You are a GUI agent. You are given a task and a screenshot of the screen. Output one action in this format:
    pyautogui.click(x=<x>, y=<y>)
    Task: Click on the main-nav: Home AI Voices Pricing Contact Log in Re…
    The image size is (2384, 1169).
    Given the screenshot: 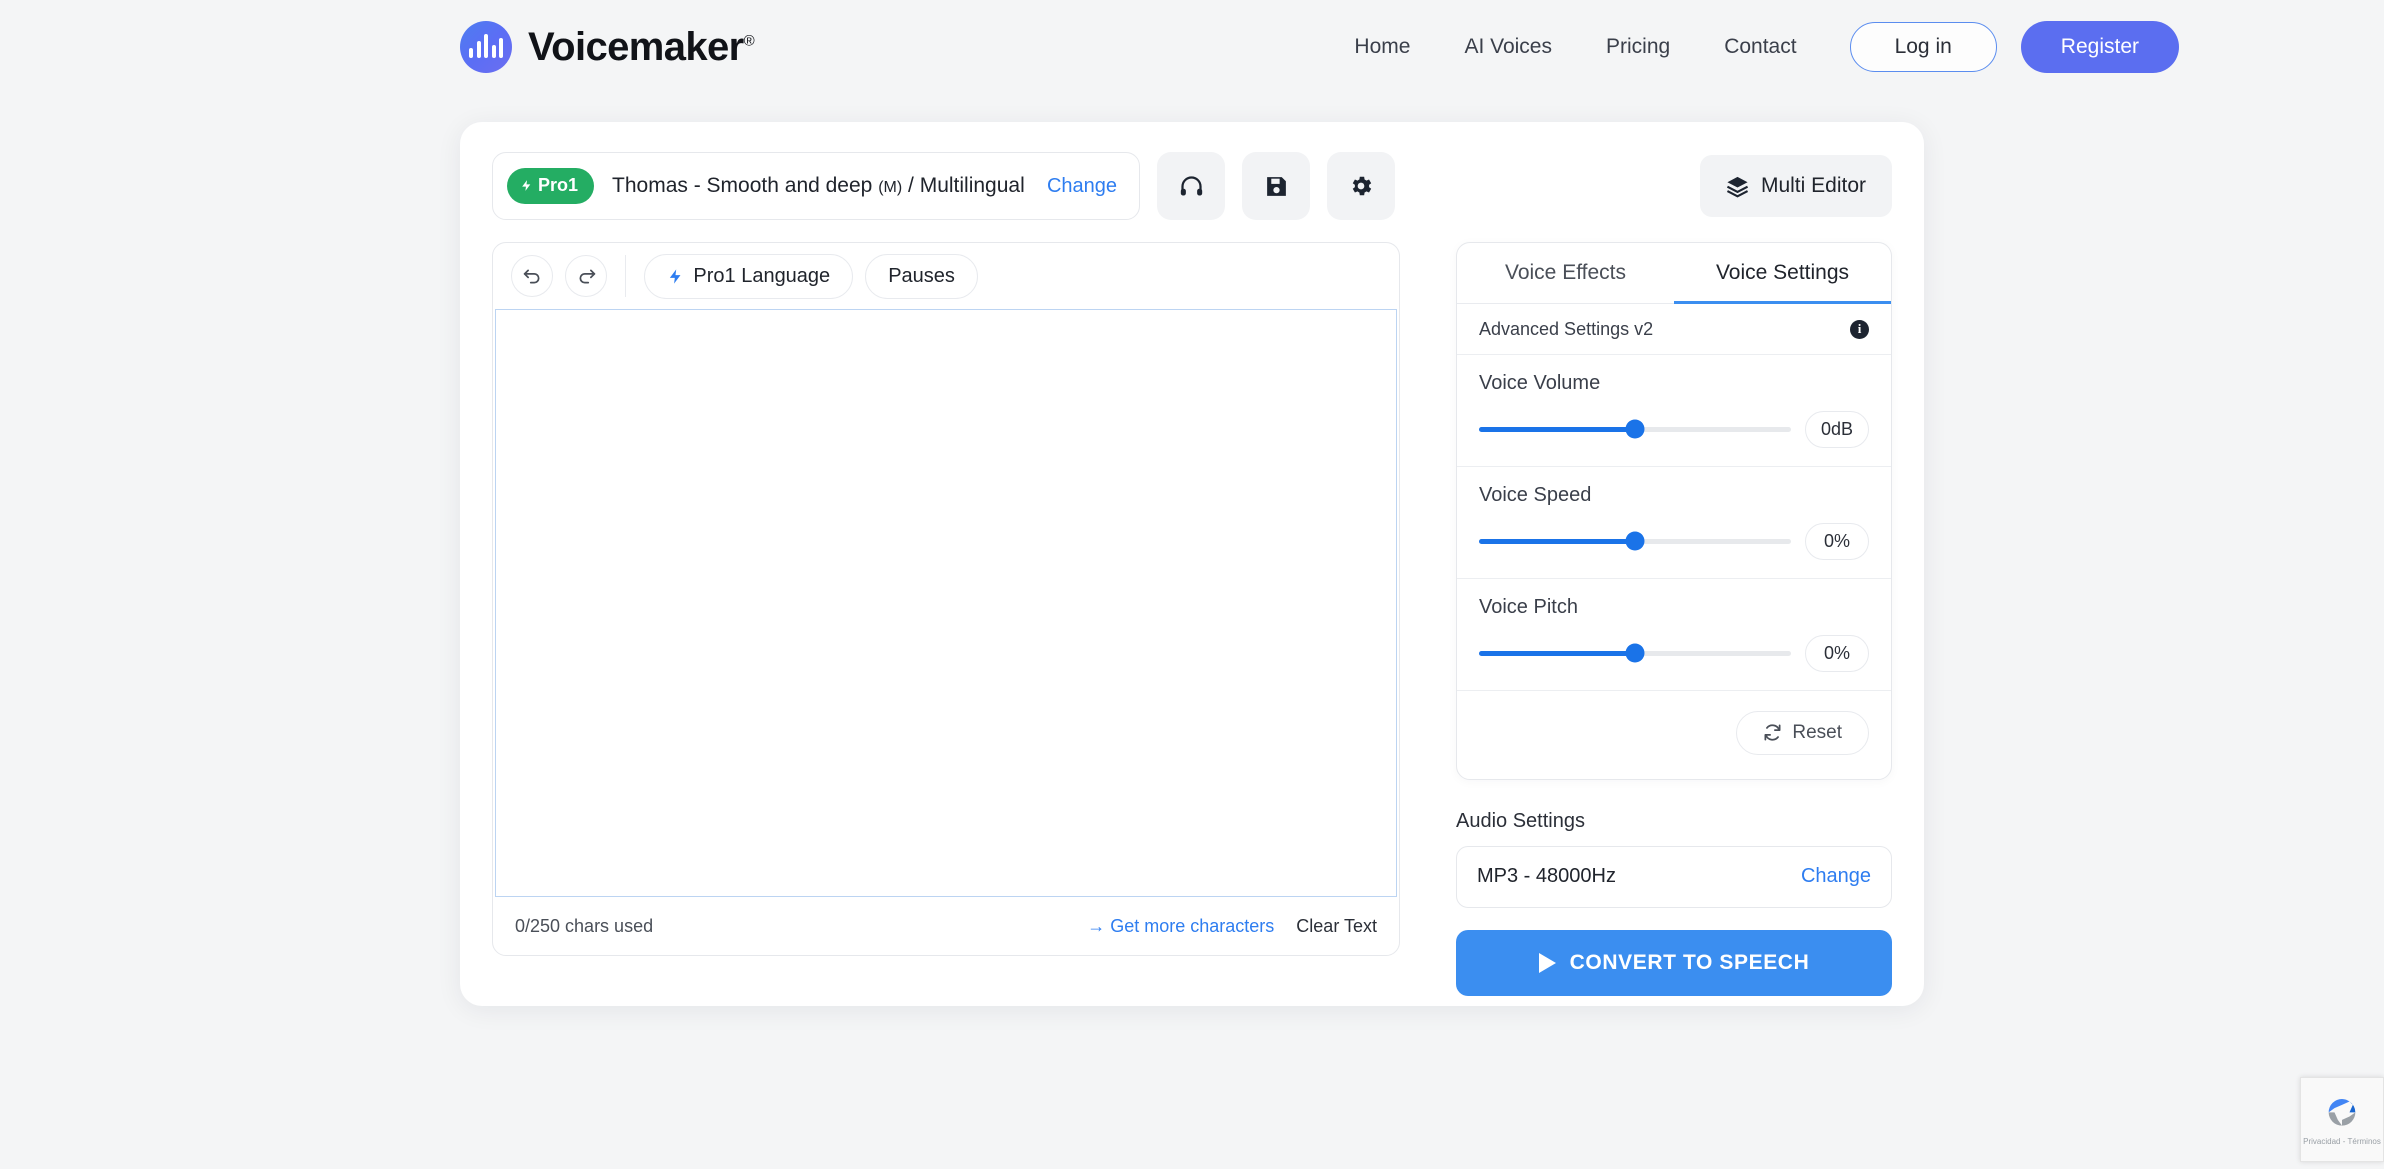 What is the action you would take?
    pyautogui.click(x=1855, y=47)
    